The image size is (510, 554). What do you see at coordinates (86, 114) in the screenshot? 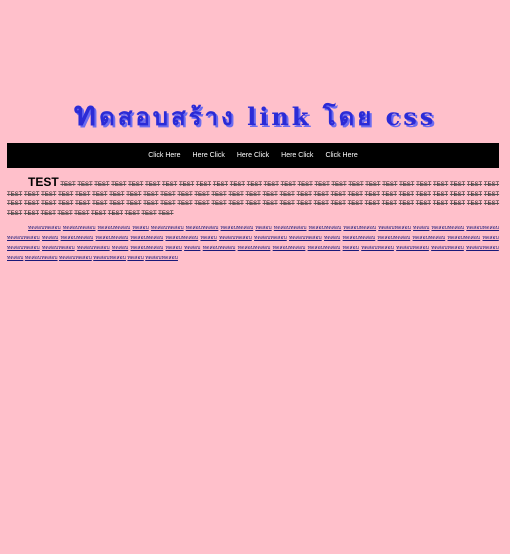
I see `page-title-first-letter: ท` at bounding box center [86, 114].